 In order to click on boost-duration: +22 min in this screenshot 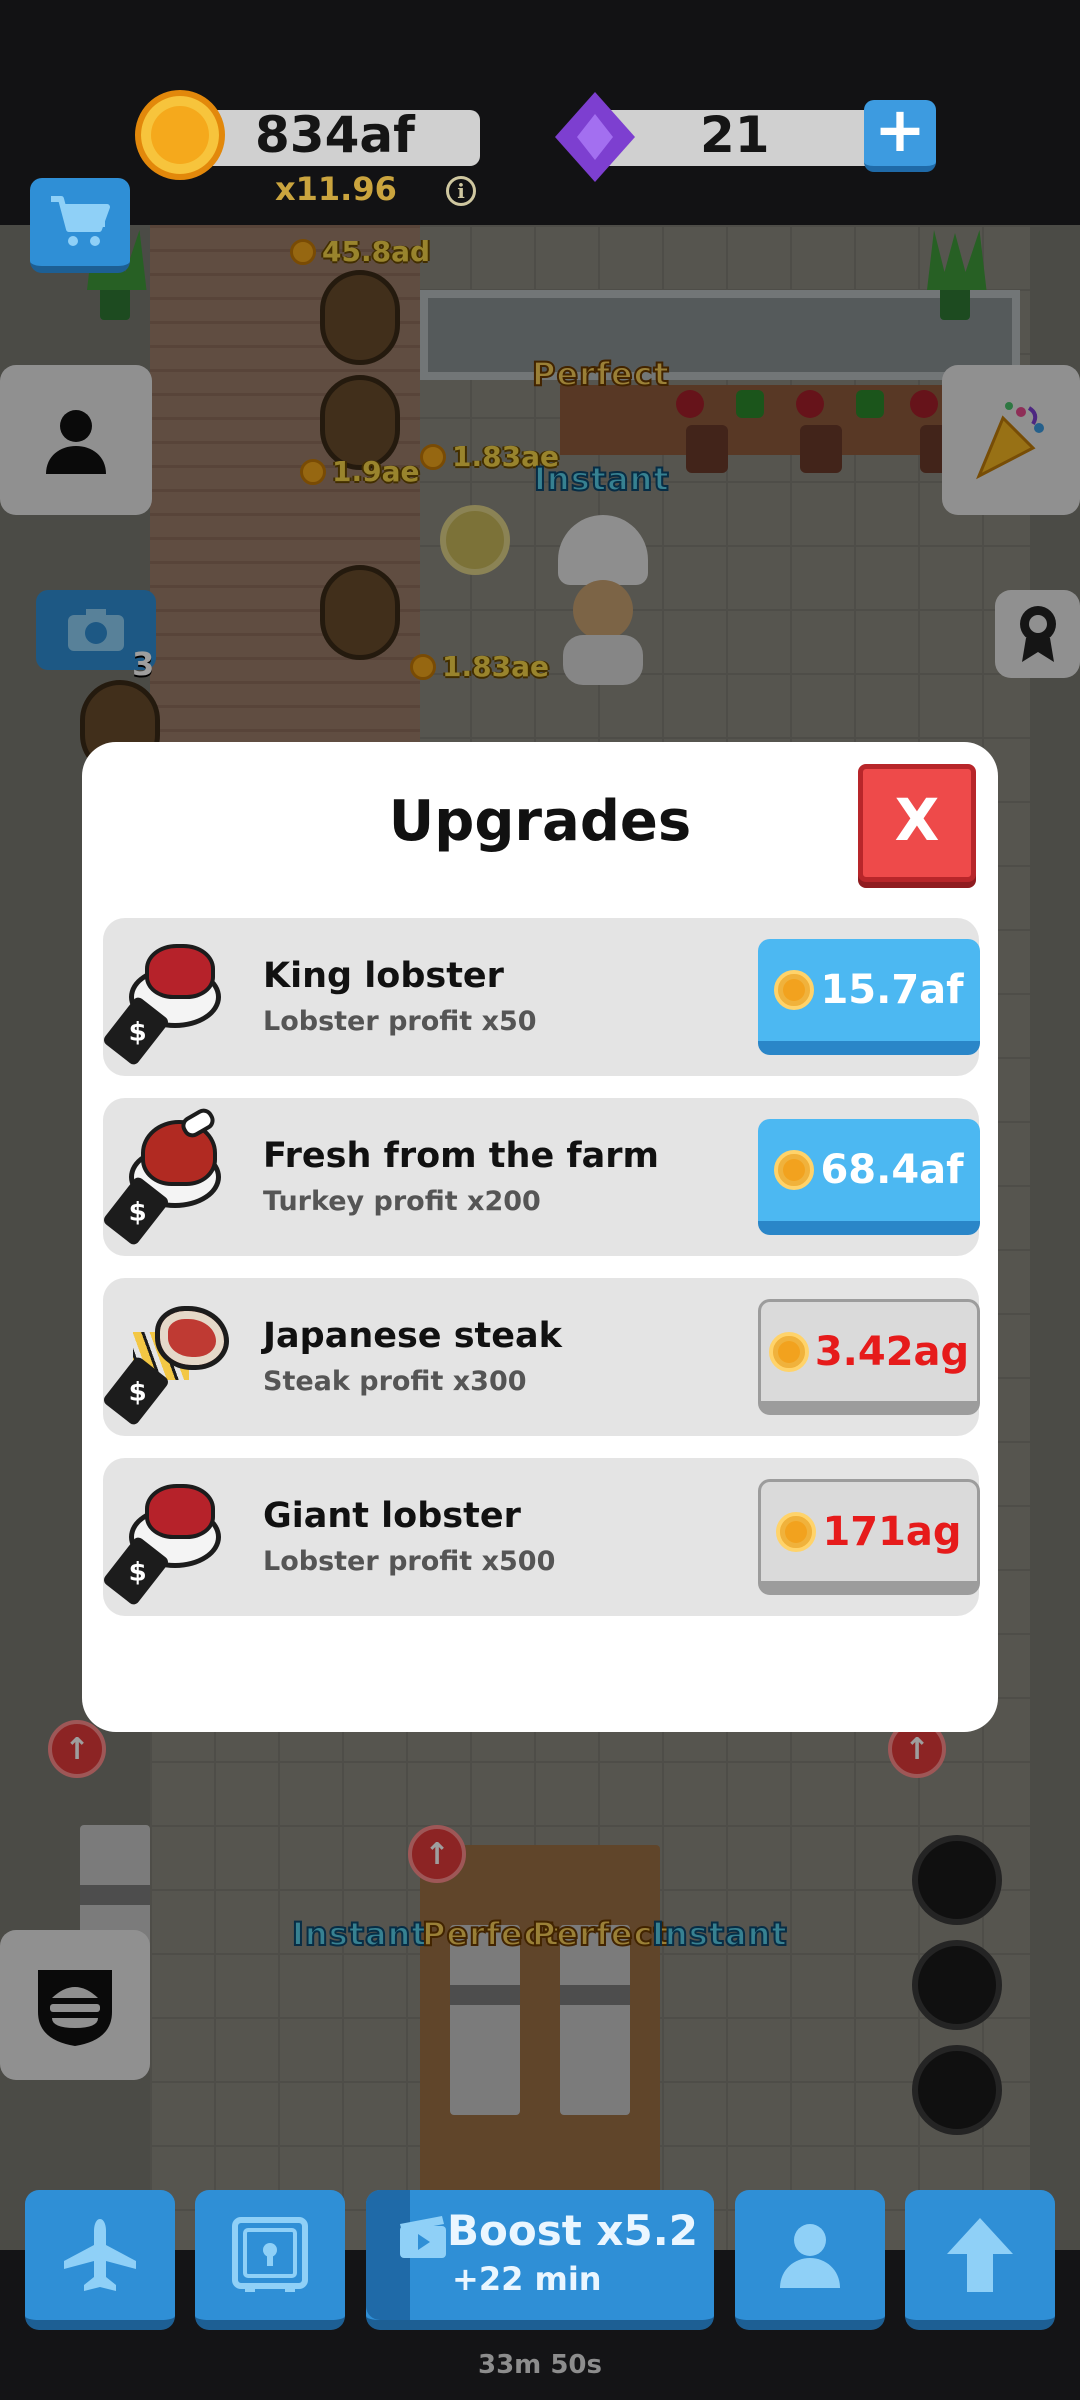, I will do `click(527, 2279)`.